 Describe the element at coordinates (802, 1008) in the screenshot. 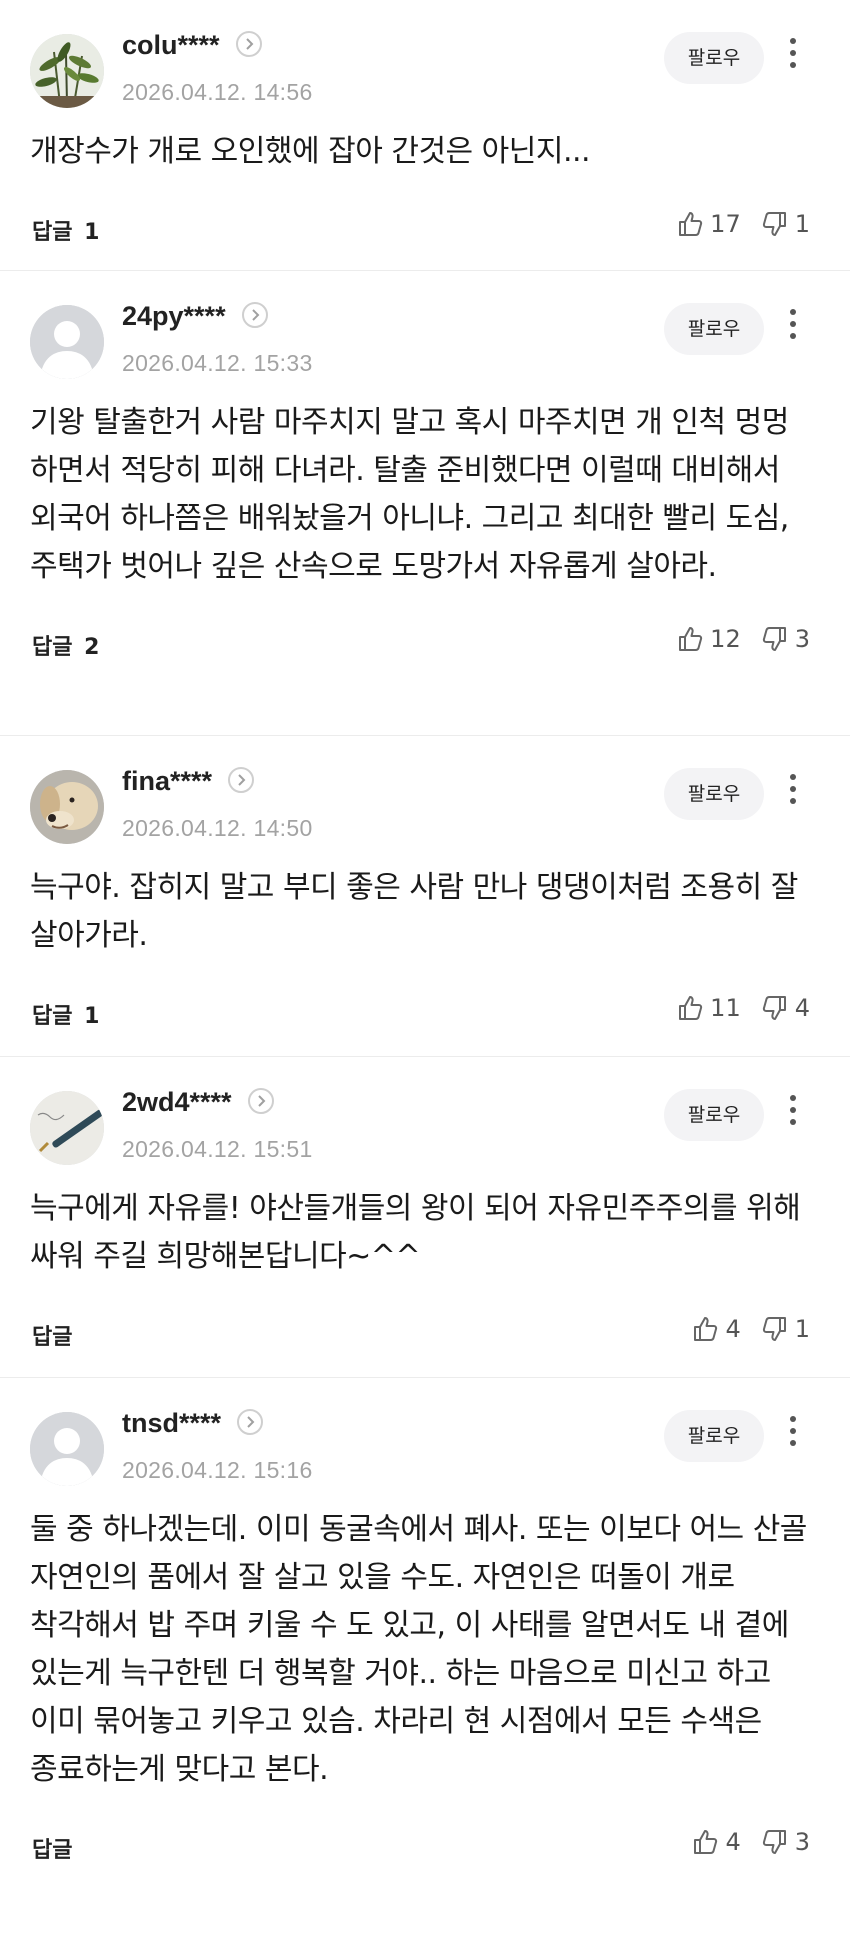

I see `dislike-count: 4` at that location.